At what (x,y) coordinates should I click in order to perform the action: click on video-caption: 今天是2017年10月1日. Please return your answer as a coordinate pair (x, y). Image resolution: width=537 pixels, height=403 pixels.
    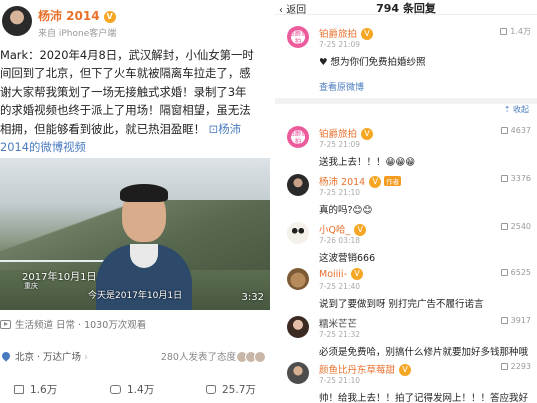
    Looking at the image, I should click on (135, 296).